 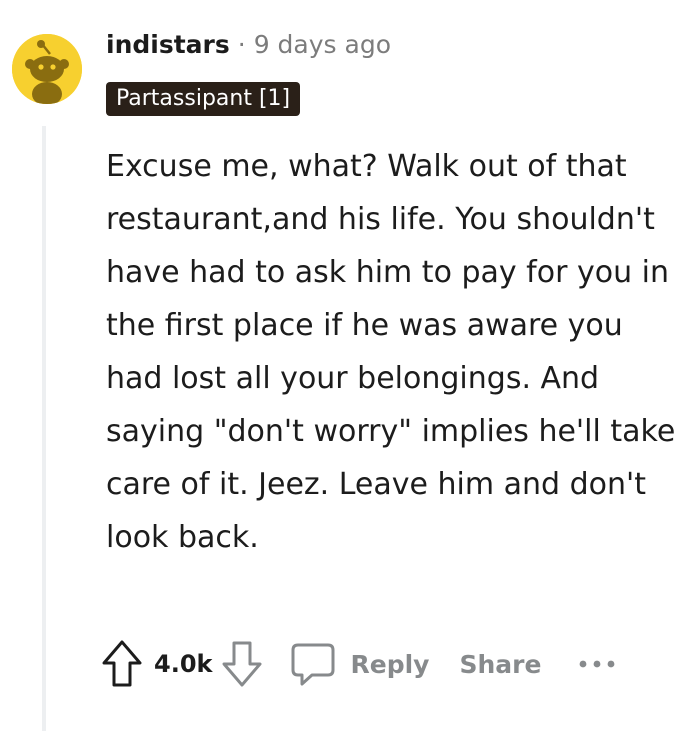 I want to click on comment-header: indistars · 9 days ago, so click(x=248, y=44).